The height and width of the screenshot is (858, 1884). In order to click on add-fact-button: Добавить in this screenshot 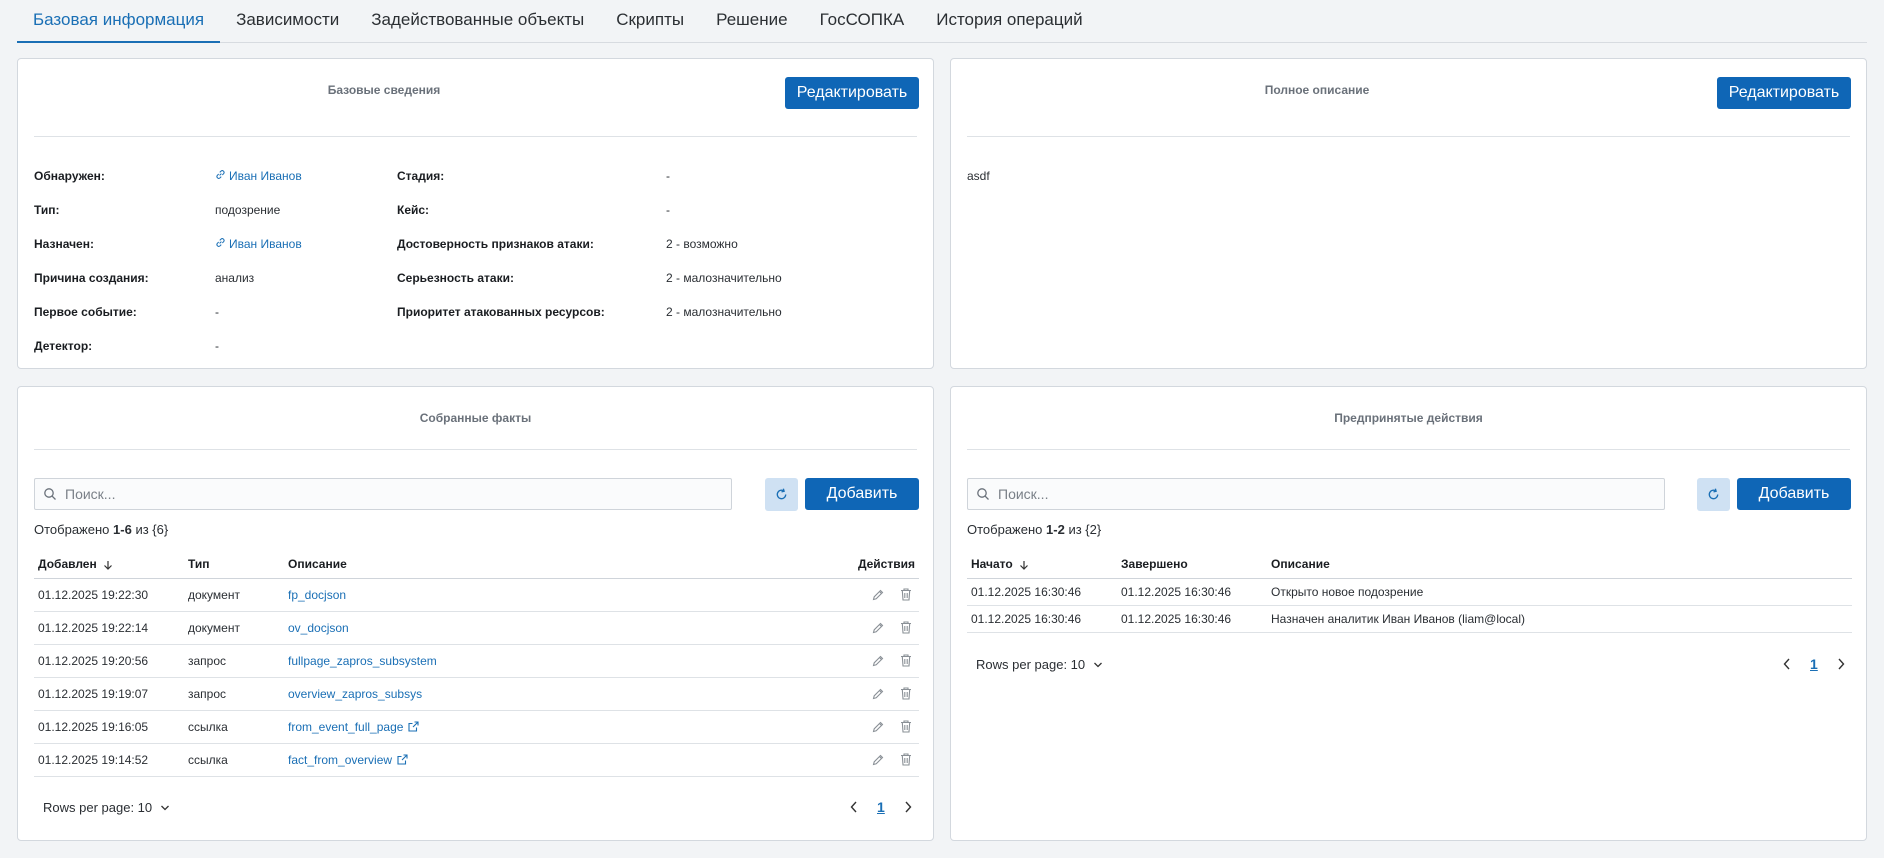, I will do `click(862, 494)`.